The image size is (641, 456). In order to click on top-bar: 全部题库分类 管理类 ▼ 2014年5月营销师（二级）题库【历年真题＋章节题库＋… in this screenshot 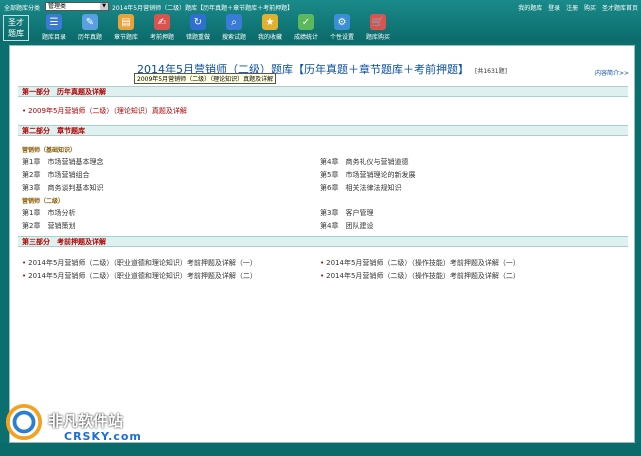, I will do `click(320, 21)`.